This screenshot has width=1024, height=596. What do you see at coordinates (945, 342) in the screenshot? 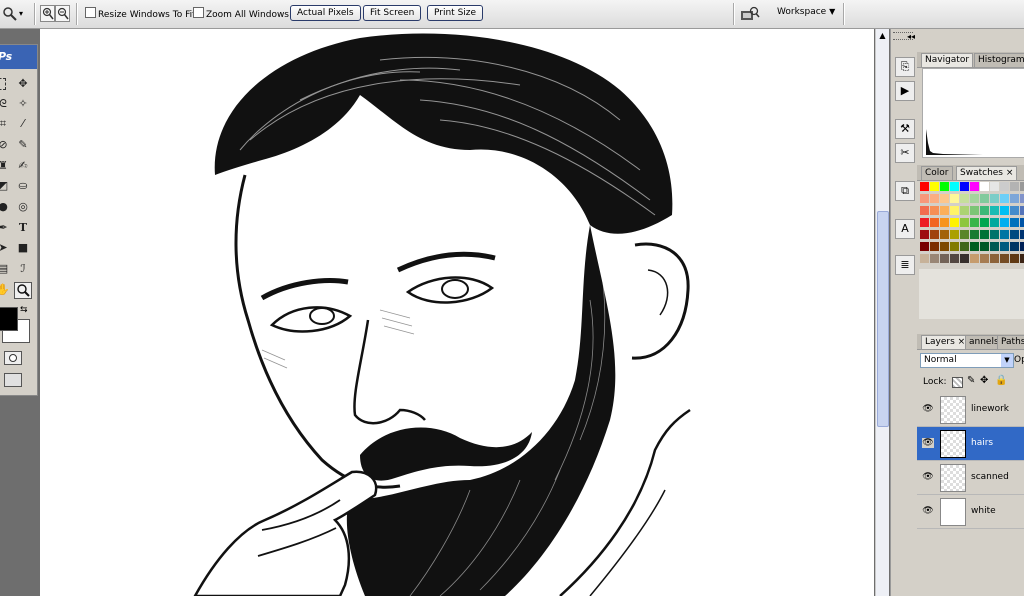
I see `tab-layers: Layers ×` at bounding box center [945, 342].